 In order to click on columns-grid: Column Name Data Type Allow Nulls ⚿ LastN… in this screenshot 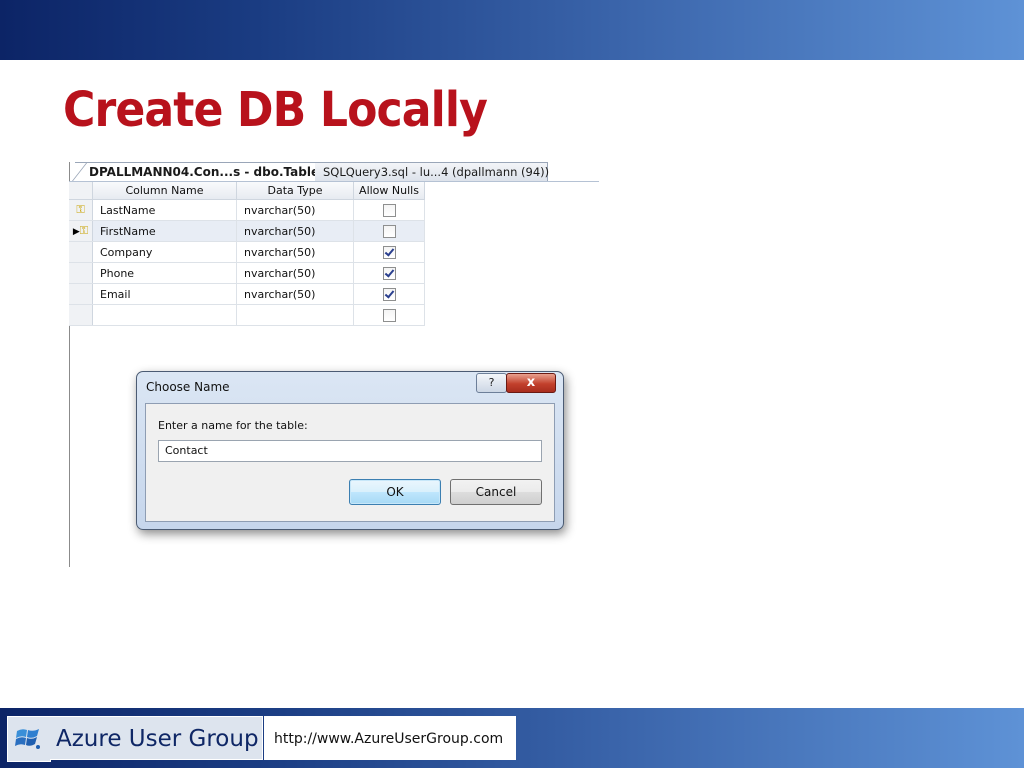, I will do `click(247, 254)`.